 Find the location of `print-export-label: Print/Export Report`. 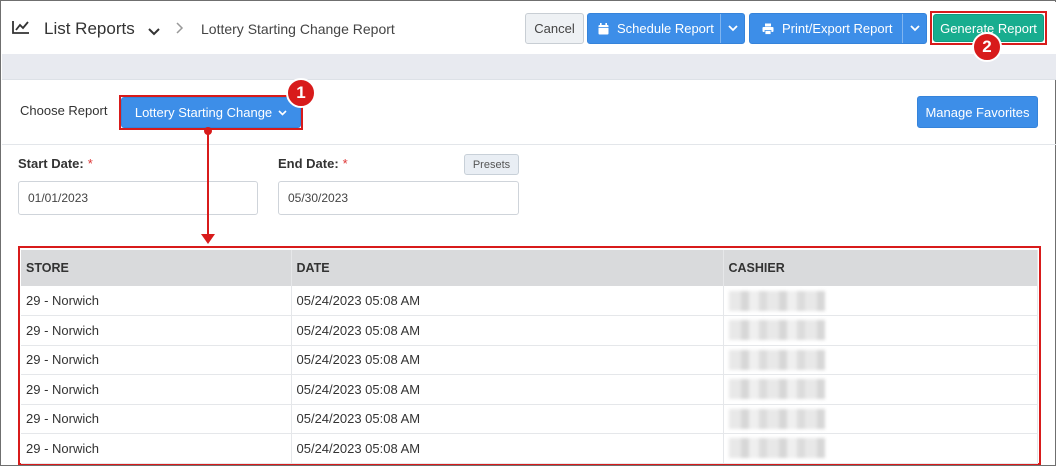

print-export-label: Print/Export Report is located at coordinates (837, 28).